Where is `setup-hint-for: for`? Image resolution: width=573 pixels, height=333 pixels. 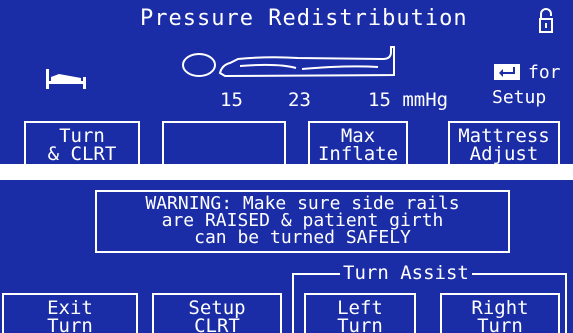 setup-hint-for: for is located at coordinates (544, 72).